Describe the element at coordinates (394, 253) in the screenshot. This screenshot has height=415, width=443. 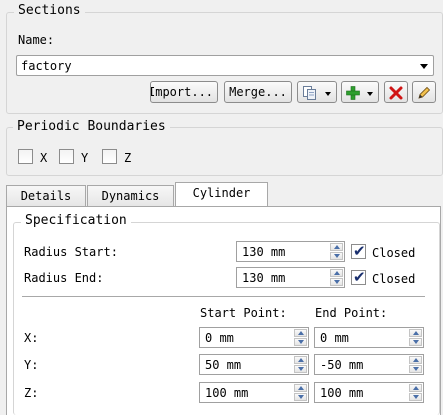
I see `radius-start-closed-label: Closed` at that location.